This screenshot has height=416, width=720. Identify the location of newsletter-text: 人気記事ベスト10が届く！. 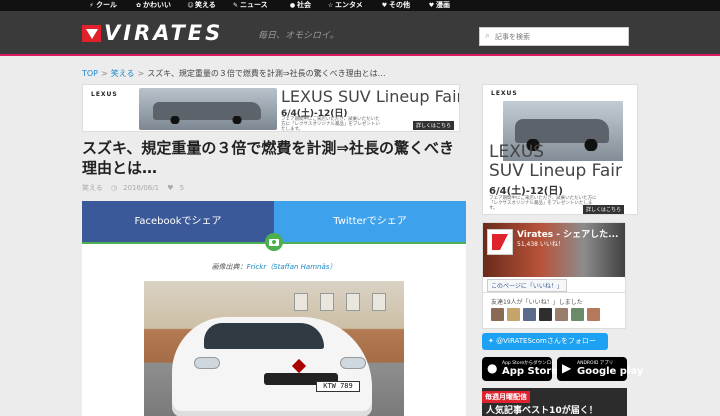
(542, 411).